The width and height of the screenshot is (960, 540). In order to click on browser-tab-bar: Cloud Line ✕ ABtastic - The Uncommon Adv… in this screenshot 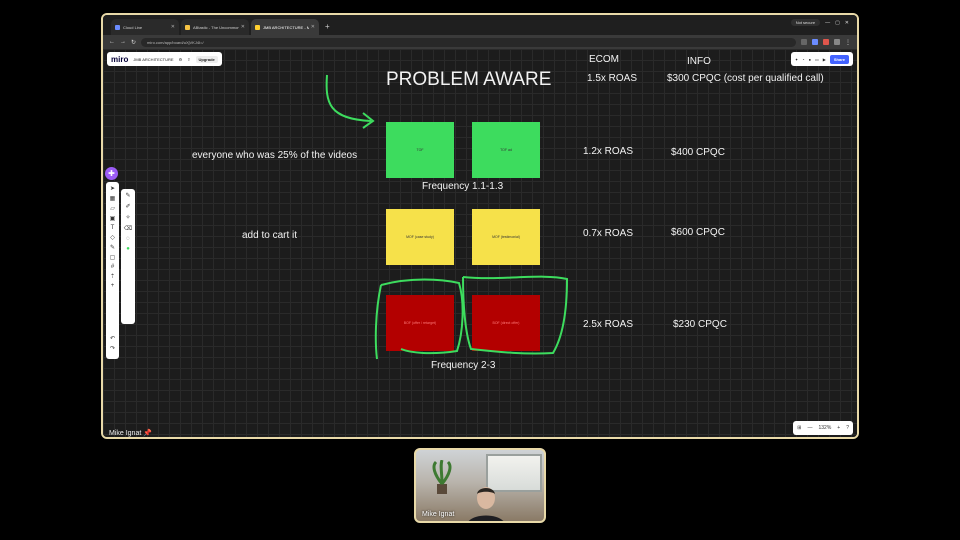, I will do `click(480, 25)`.